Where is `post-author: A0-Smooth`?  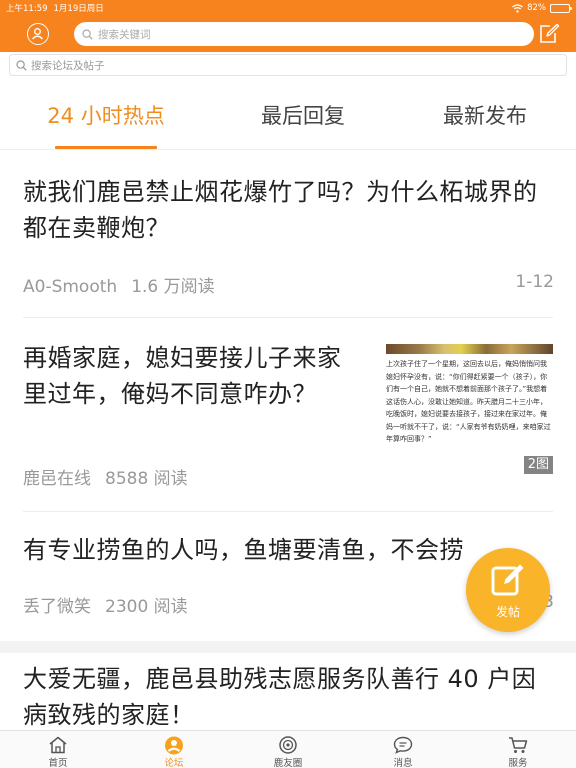 post-author: A0-Smooth is located at coordinates (70, 287).